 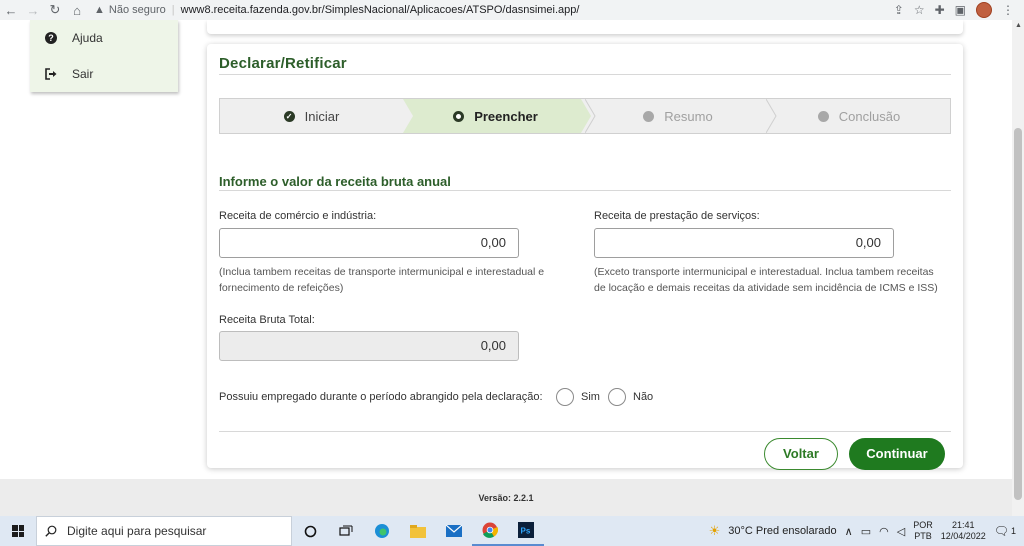 I want to click on taskbar-search: Digite aqui para pesquisar, so click(x=164, y=531).